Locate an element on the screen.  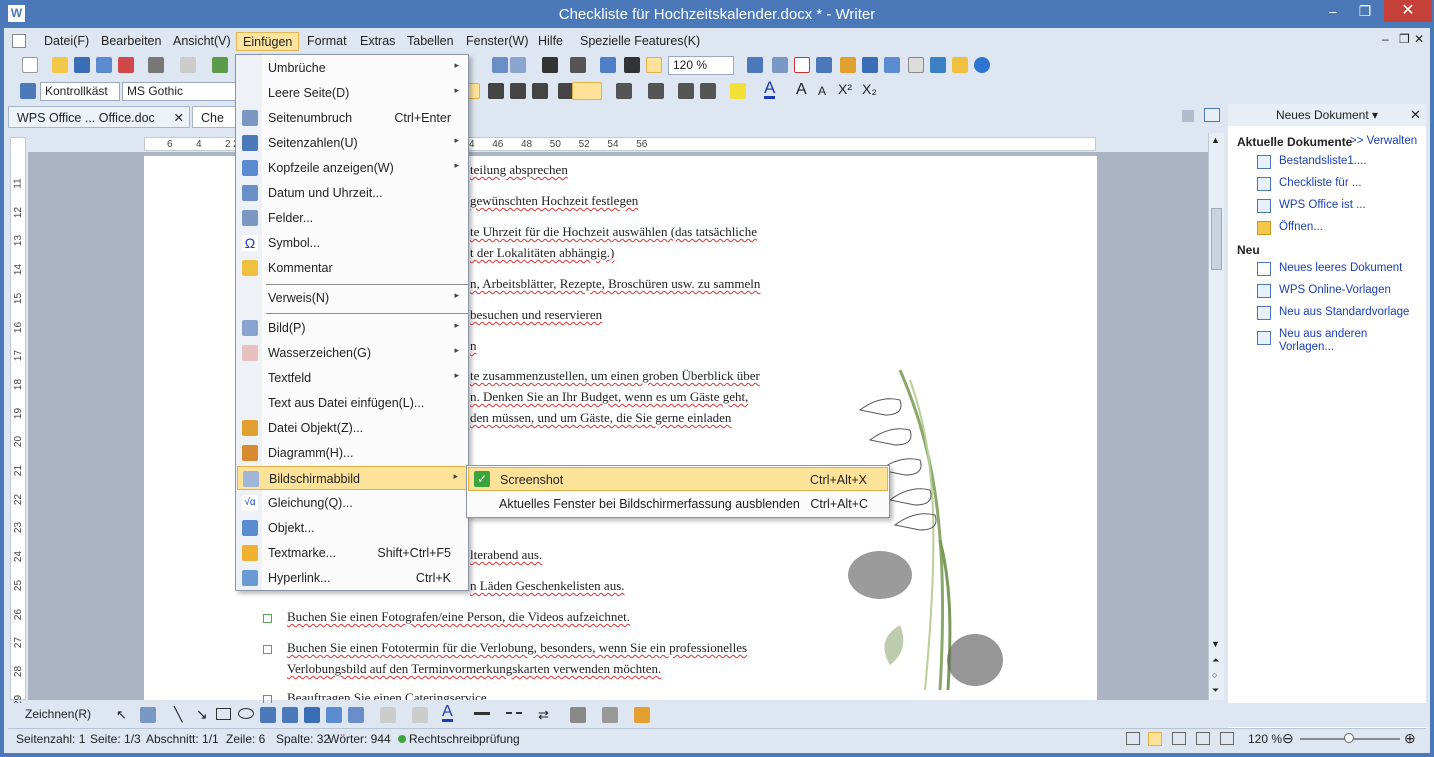
text-line: lterabend aus. is located at coordinates (506, 555).